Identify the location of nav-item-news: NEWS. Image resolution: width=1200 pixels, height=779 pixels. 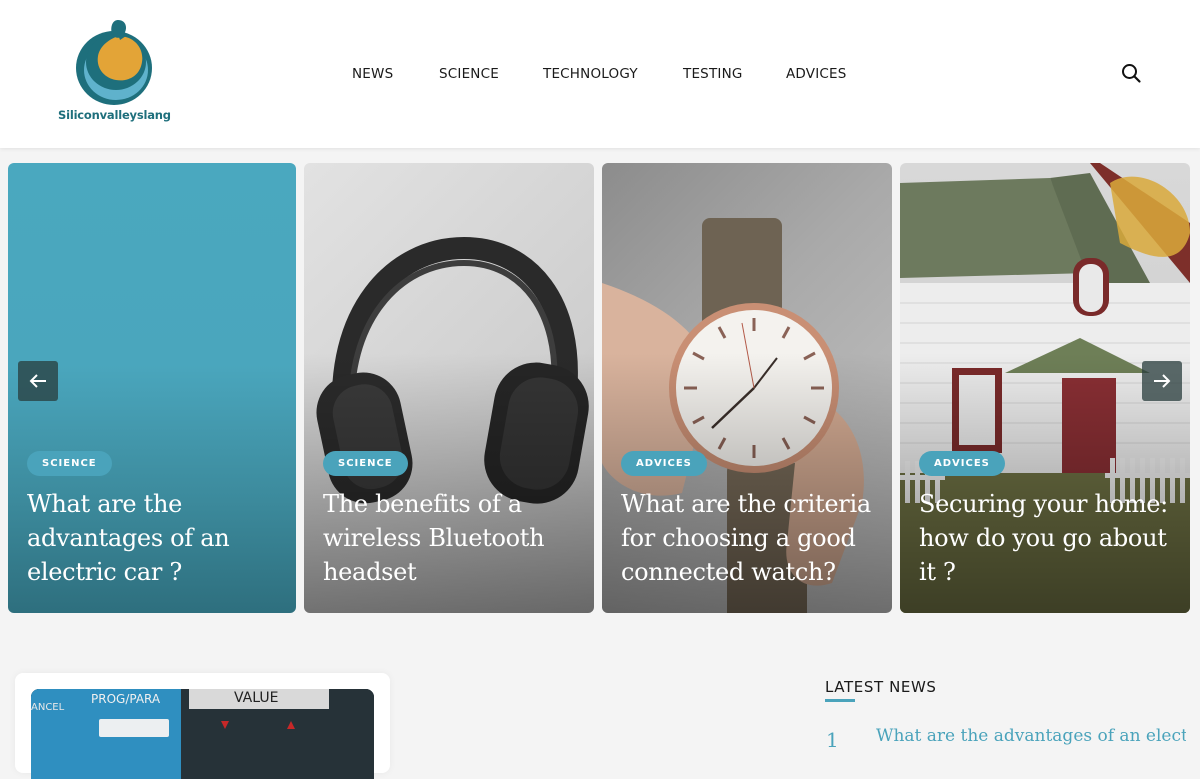
(372, 74).